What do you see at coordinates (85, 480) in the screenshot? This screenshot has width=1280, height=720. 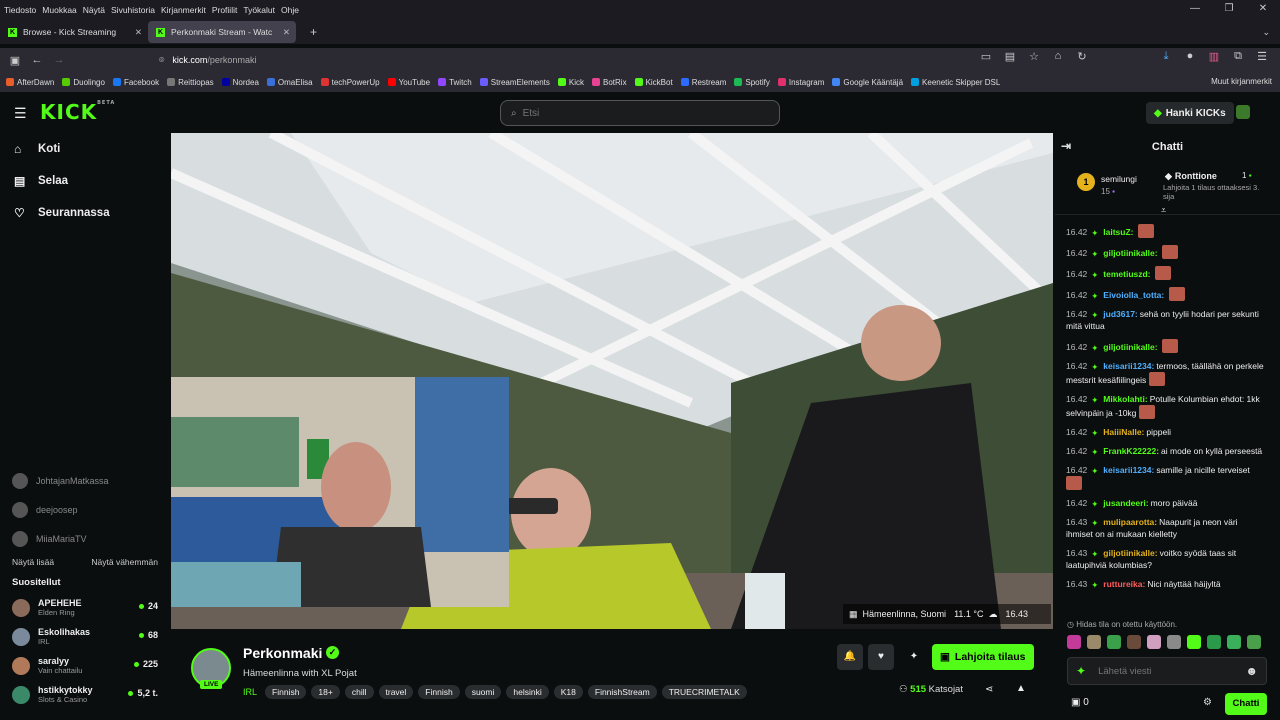 I see `following-channel: JohtajanMatkassa` at bounding box center [85, 480].